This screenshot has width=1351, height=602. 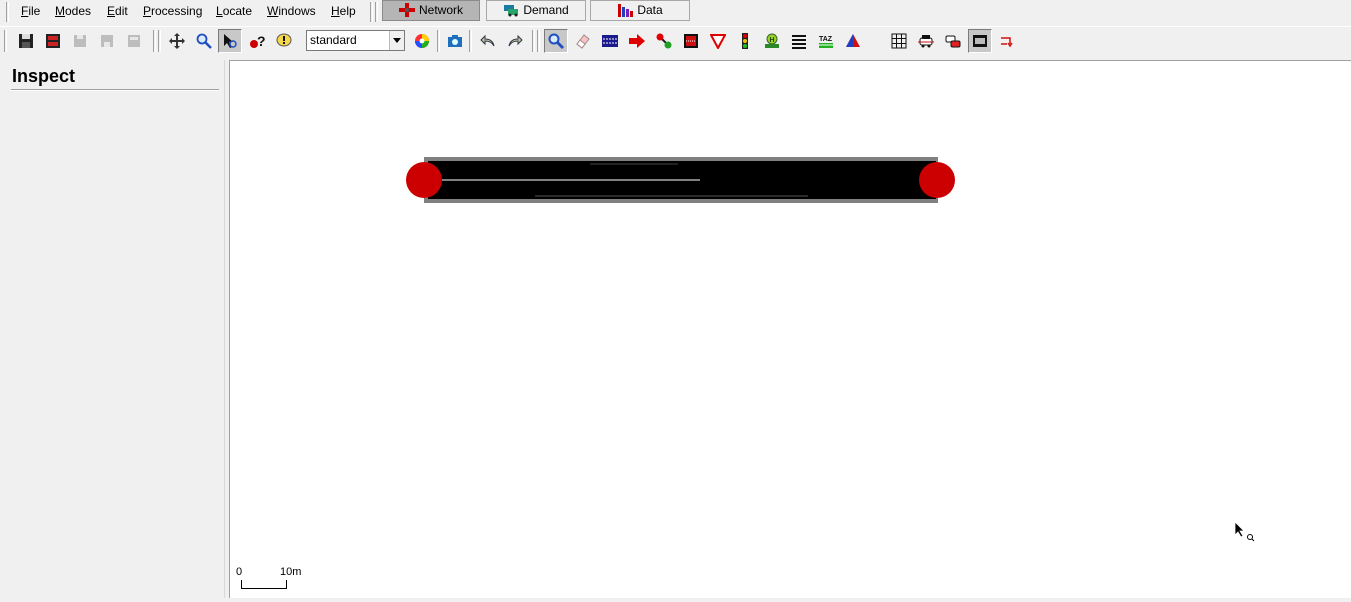 I want to click on show-demand-elements-button, so click(x=953, y=41).